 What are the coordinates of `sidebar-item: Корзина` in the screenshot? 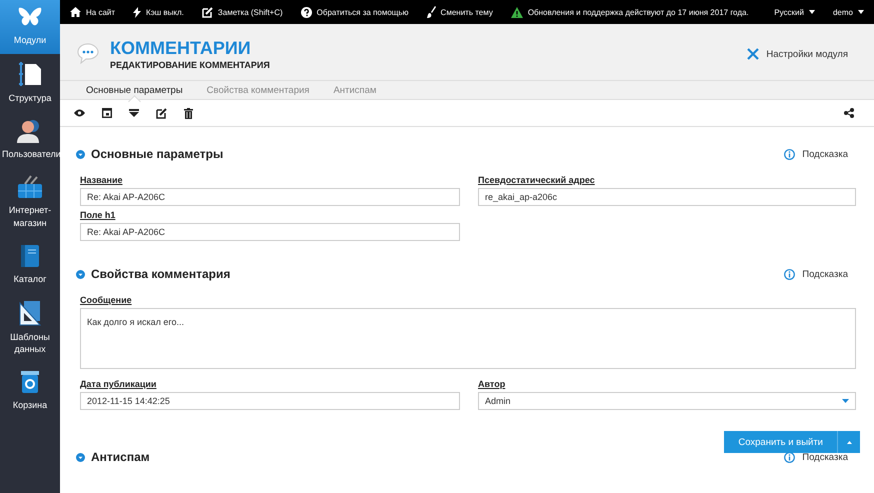 It's located at (30, 391).